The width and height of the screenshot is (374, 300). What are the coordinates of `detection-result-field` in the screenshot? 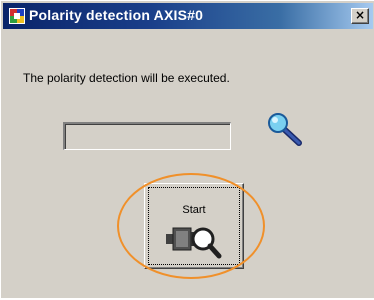 It's located at (147, 136).